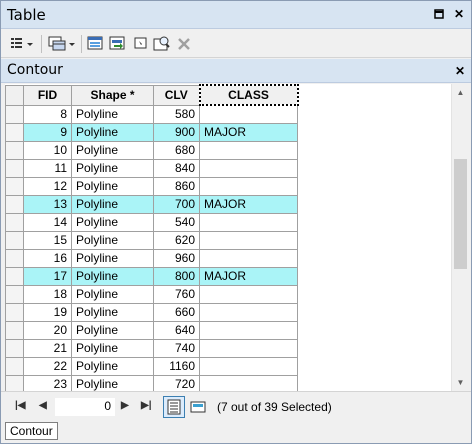 The image size is (472, 444). Describe the element at coordinates (47, 114) in the screenshot. I see `cell-fid: 8` at that location.